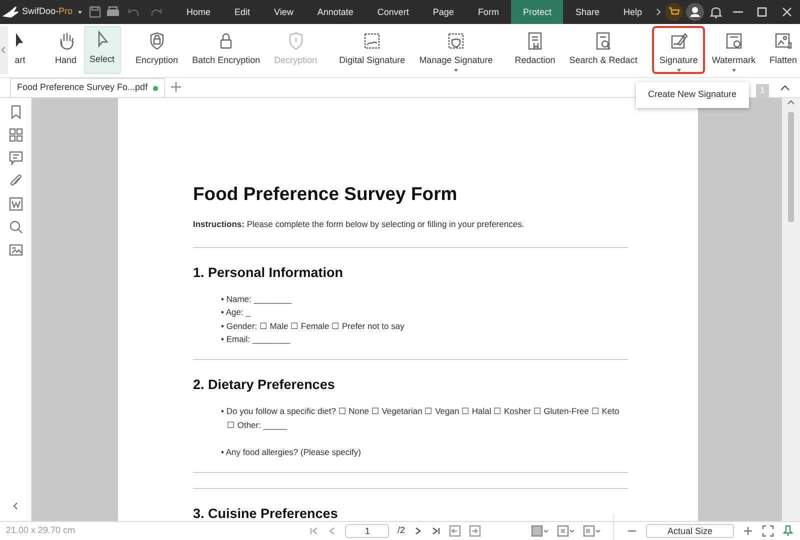  Describe the element at coordinates (748, 531) in the screenshot. I see `zoom-in-icon` at that location.